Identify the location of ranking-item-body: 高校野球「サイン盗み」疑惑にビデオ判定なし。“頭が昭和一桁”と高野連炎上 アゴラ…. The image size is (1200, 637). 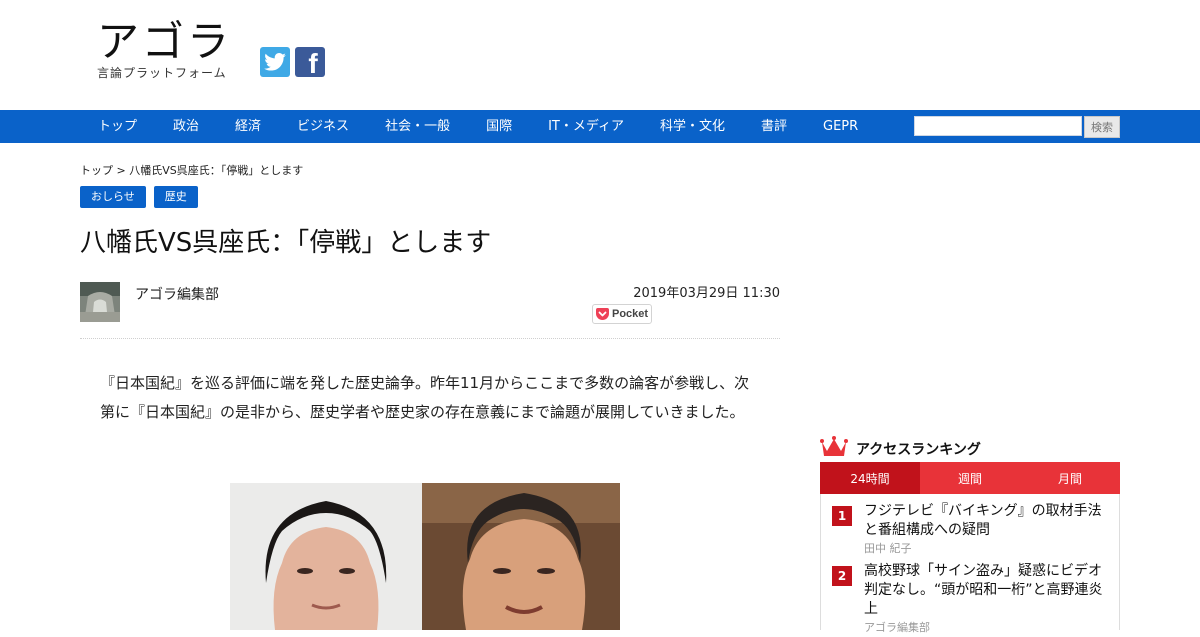
(986, 599).